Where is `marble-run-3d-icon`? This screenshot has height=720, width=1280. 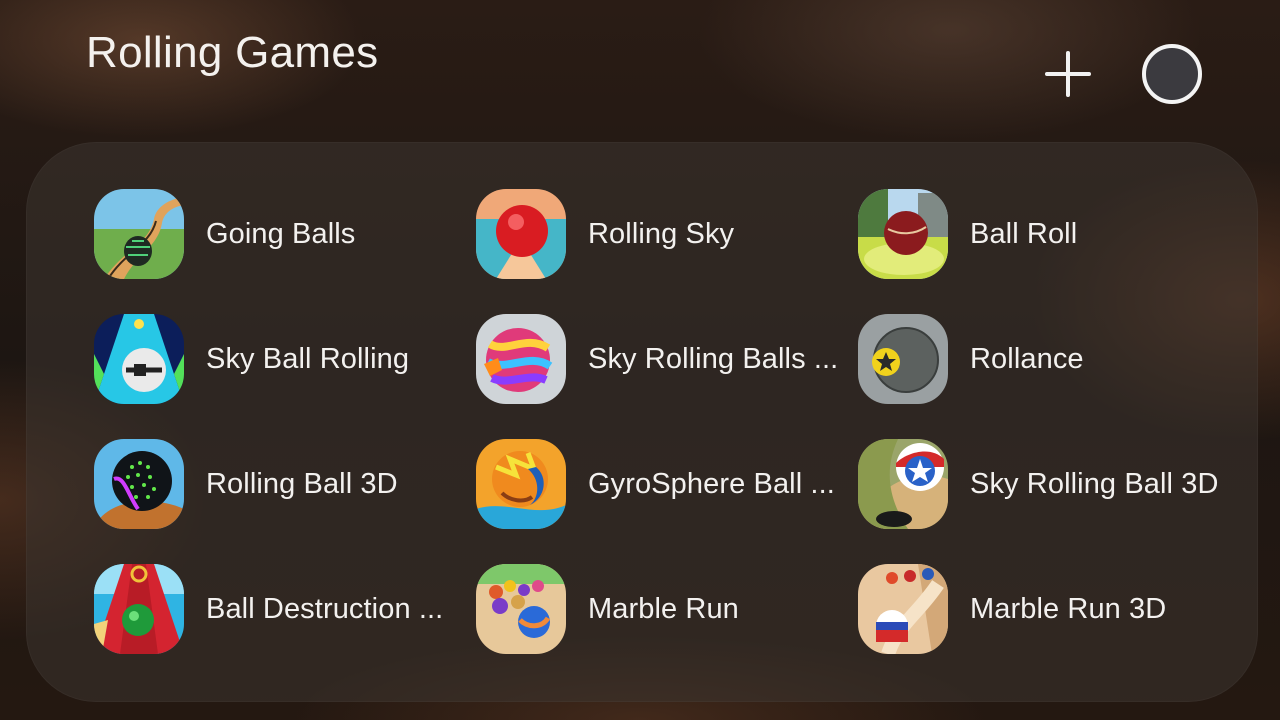
marble-run-3d-icon is located at coordinates (903, 609).